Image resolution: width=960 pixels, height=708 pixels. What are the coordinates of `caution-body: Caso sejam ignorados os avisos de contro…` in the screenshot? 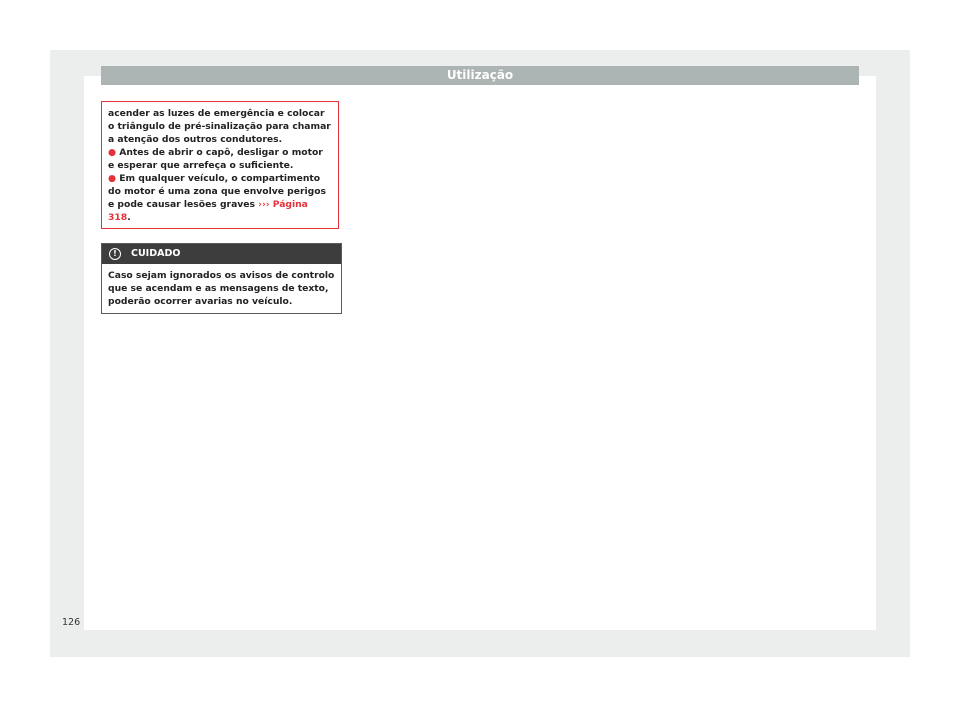 It's located at (221, 288).